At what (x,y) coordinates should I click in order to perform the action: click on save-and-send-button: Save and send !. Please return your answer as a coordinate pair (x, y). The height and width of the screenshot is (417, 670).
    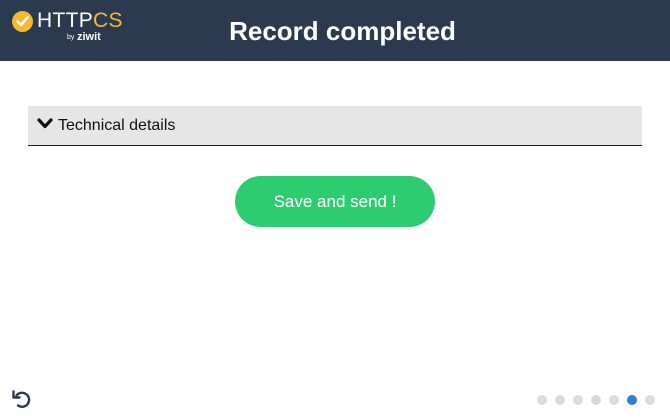
    Looking at the image, I should click on (335, 201).